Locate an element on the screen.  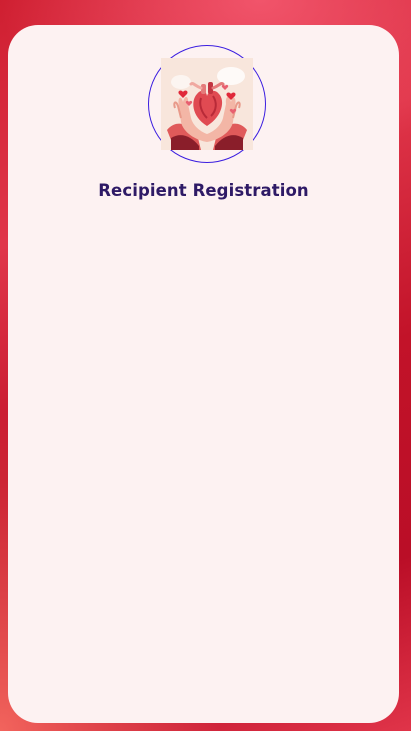
avatar is located at coordinates (207, 104).